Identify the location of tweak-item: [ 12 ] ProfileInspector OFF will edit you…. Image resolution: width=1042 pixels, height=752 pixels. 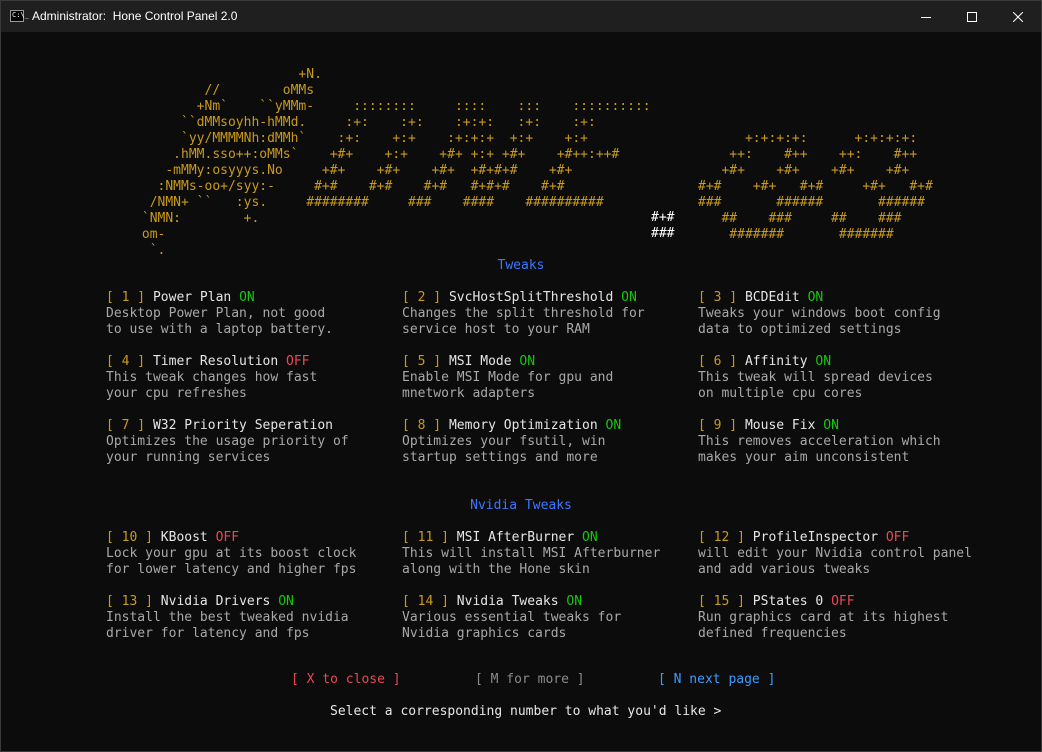
(843, 554).